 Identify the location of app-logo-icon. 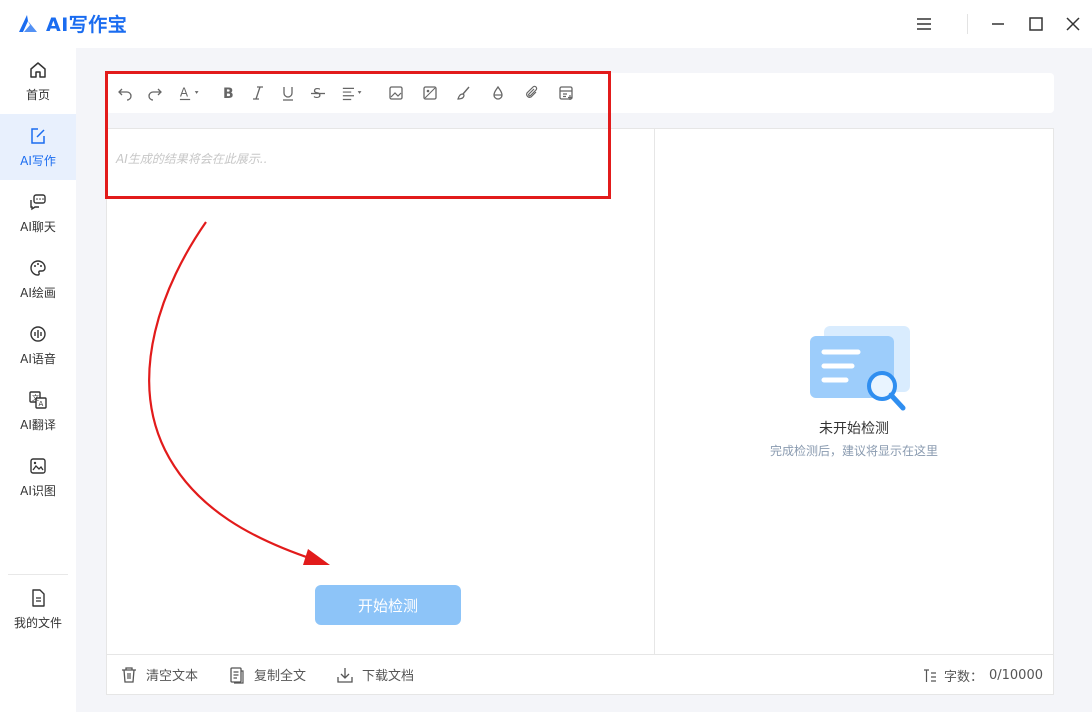
(28, 23).